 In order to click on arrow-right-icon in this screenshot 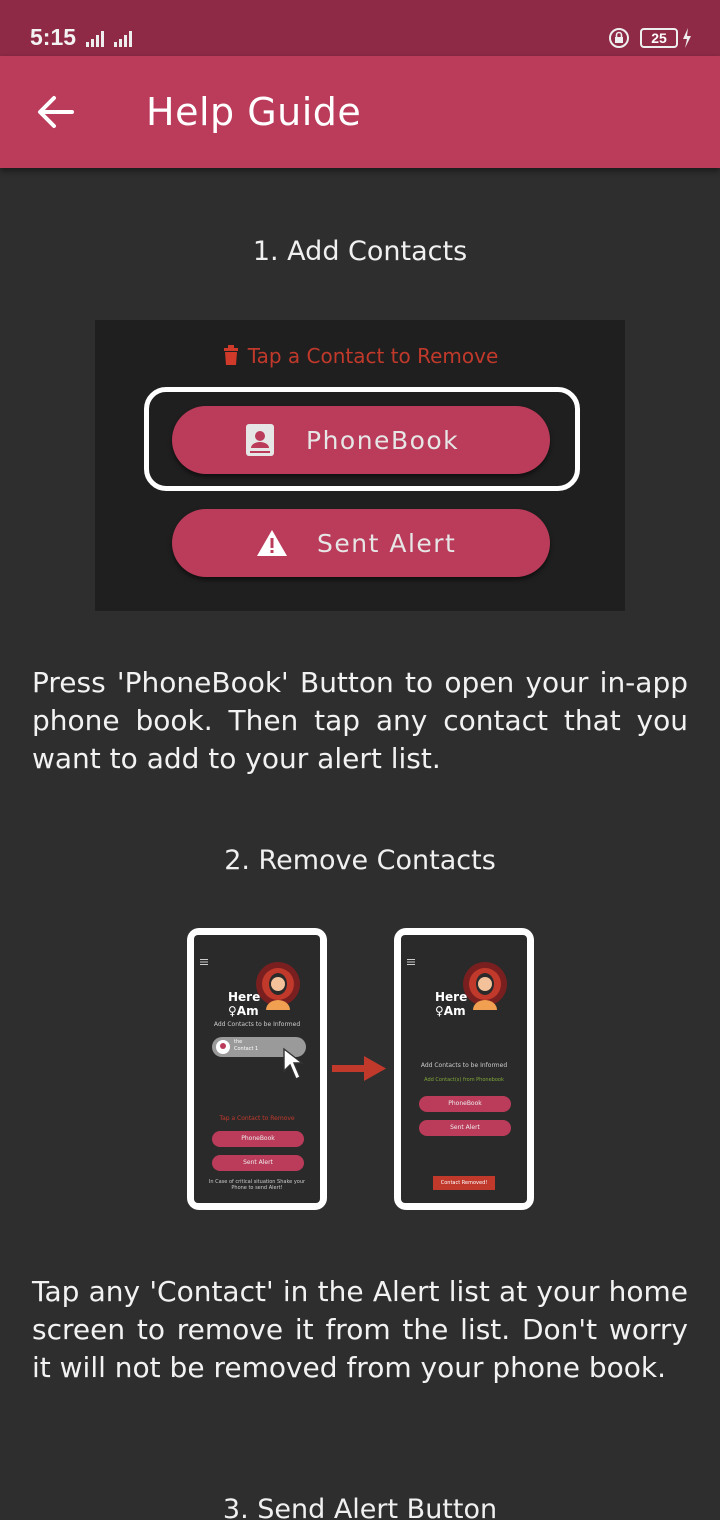, I will do `click(359, 1068)`.